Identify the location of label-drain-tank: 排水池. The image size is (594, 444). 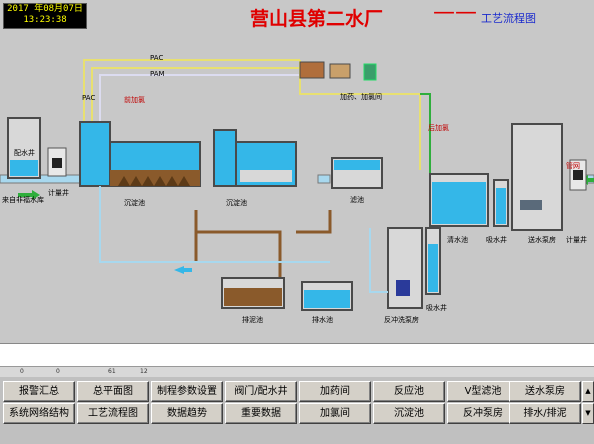
(322, 319).